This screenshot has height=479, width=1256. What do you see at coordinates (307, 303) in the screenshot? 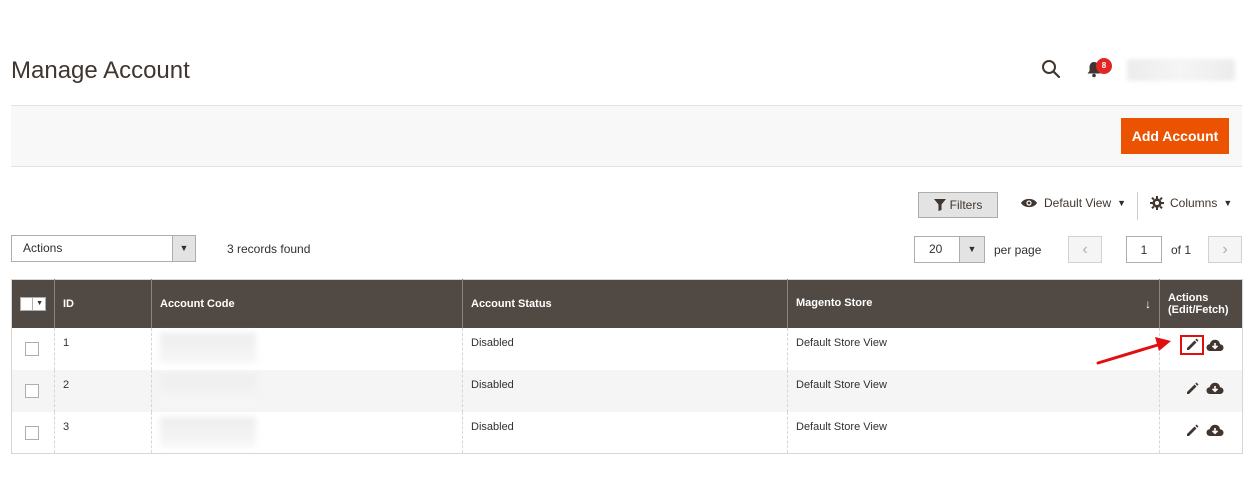
I see `column-header-account-code: Account Code` at bounding box center [307, 303].